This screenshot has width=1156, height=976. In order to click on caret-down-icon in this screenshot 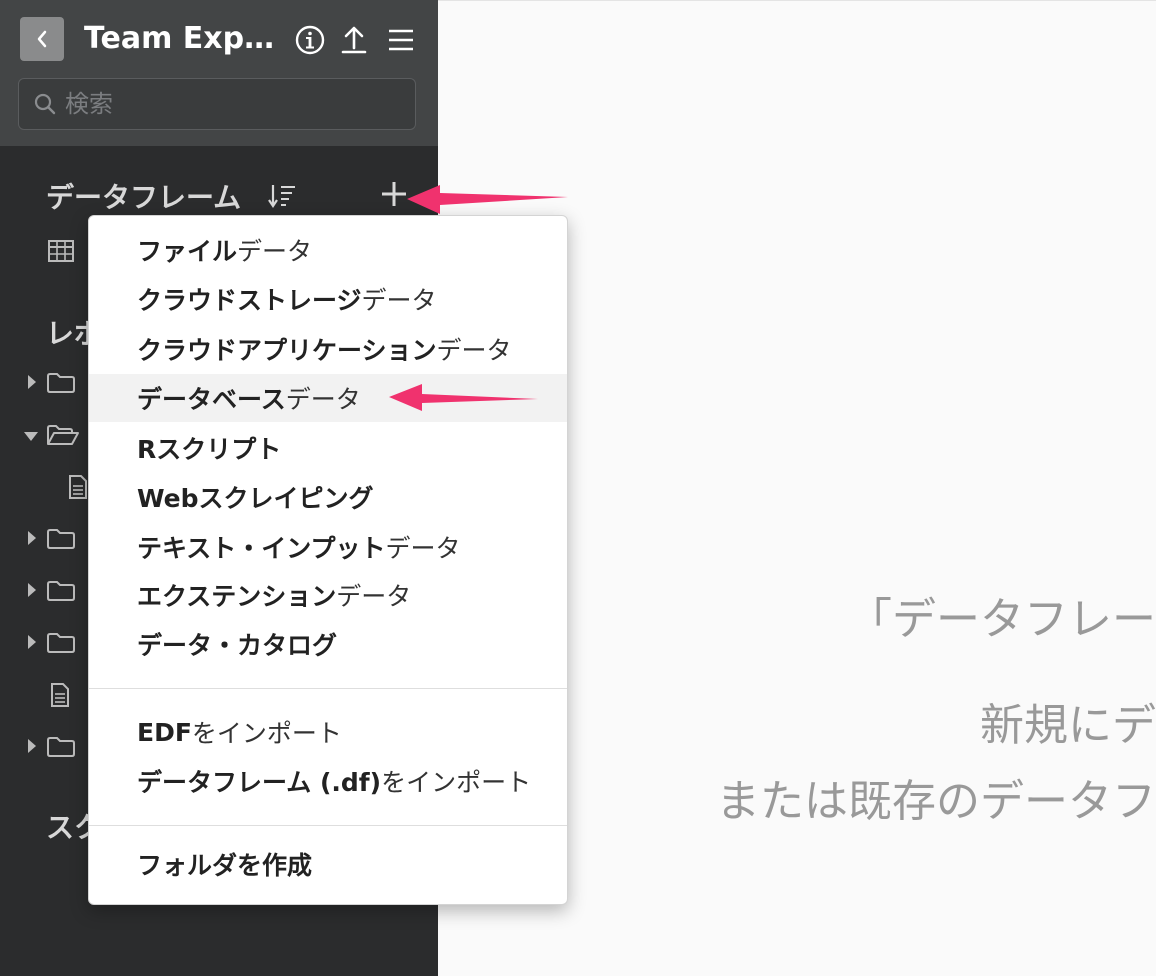, I will do `click(31, 436)`.